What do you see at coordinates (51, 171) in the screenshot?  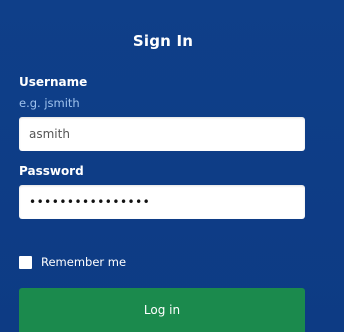 I see `password-label: Password` at bounding box center [51, 171].